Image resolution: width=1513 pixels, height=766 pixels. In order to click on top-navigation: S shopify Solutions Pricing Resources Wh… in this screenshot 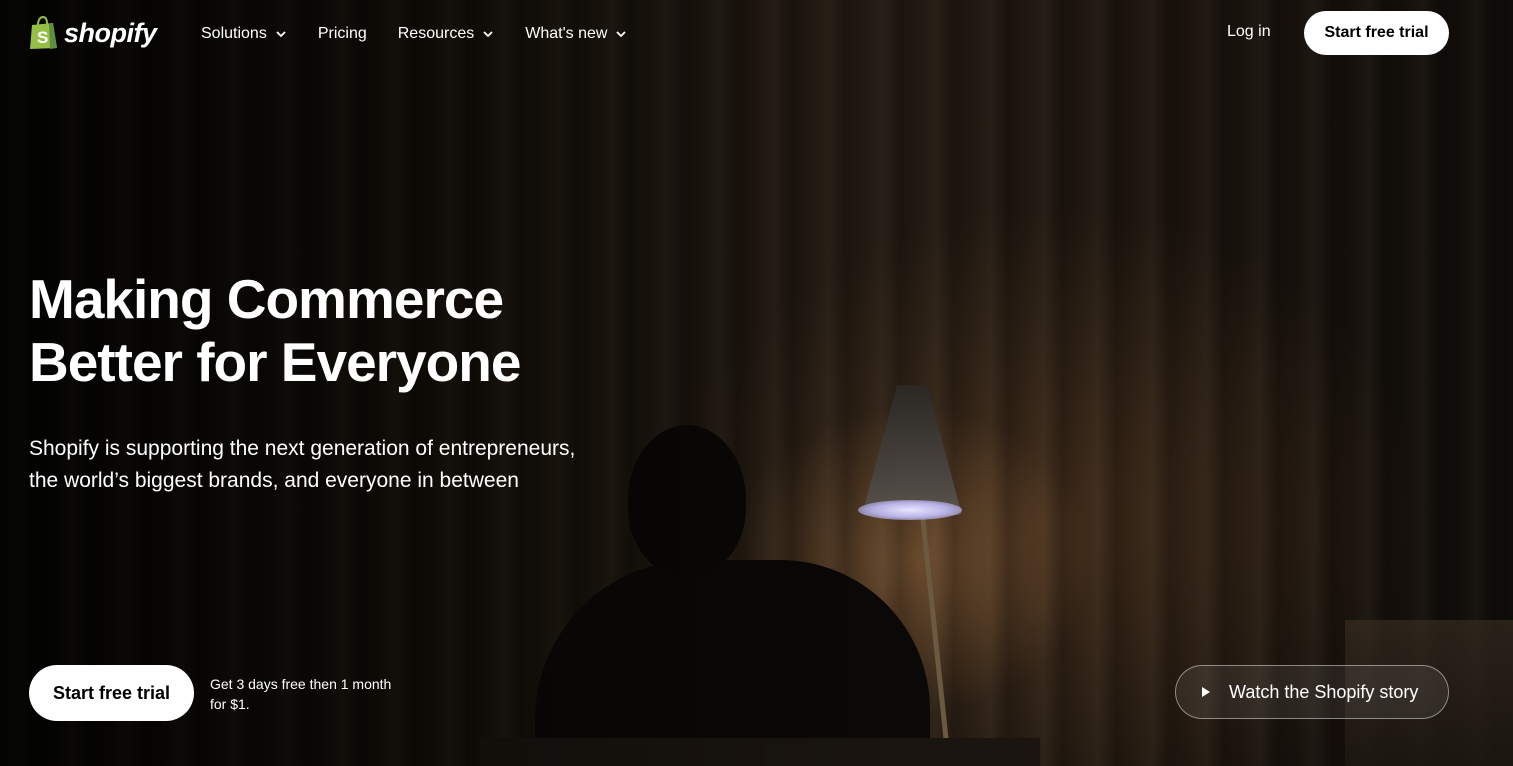, I will do `click(756, 34)`.